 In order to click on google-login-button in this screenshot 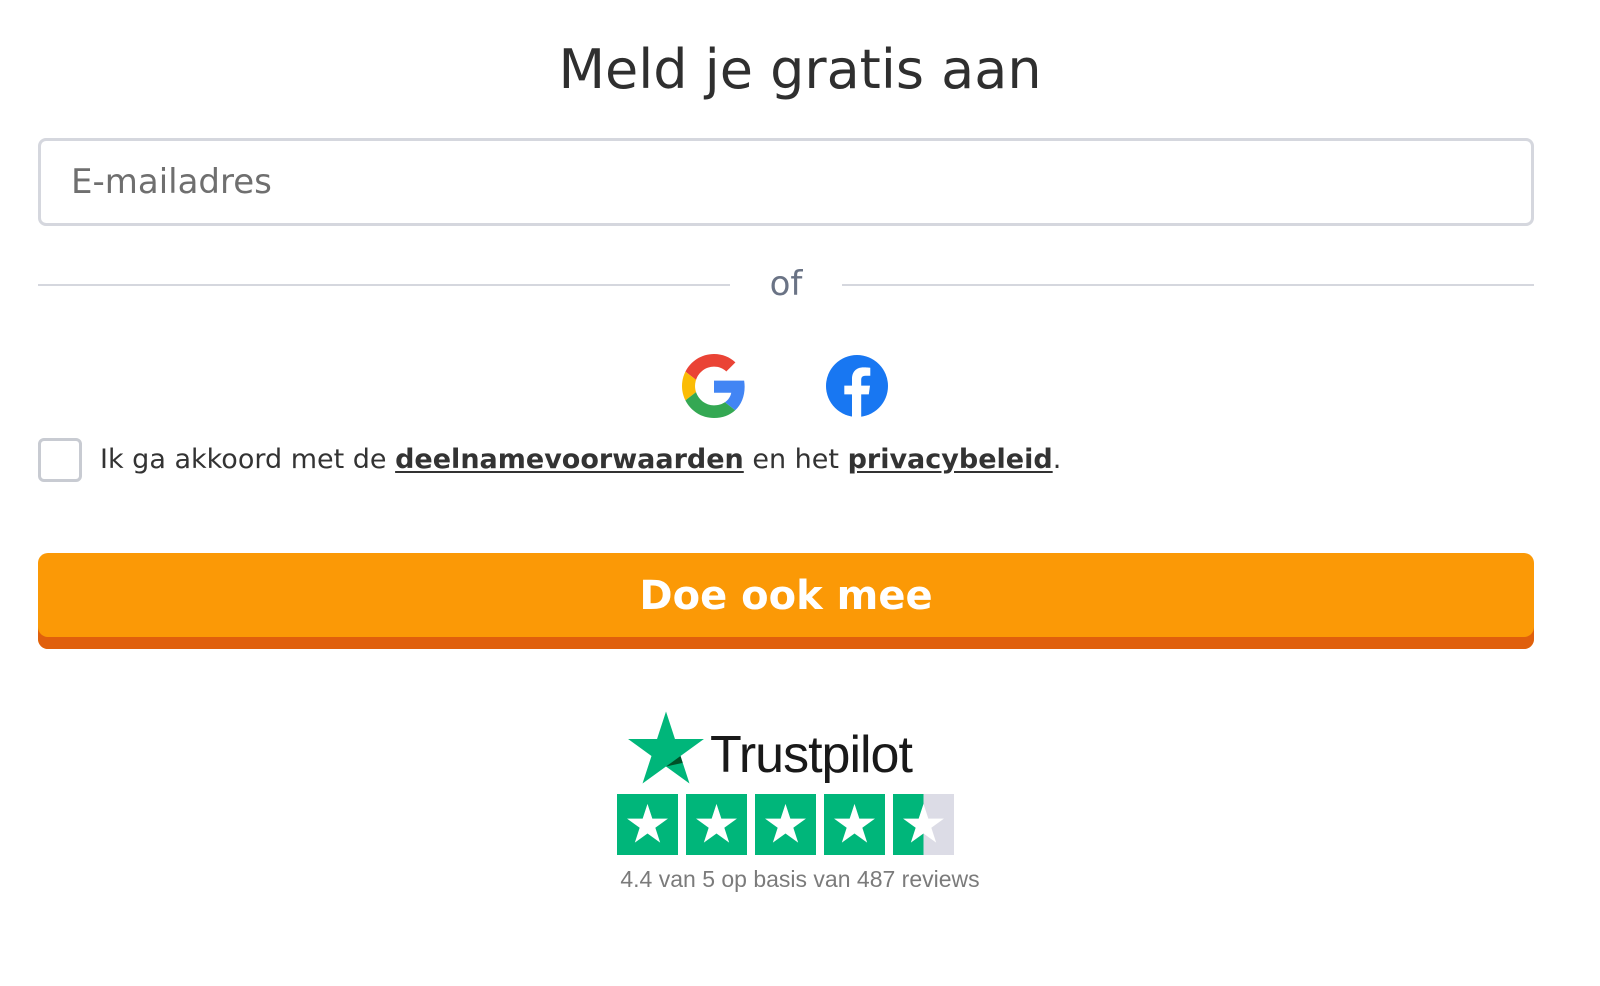, I will do `click(714, 386)`.